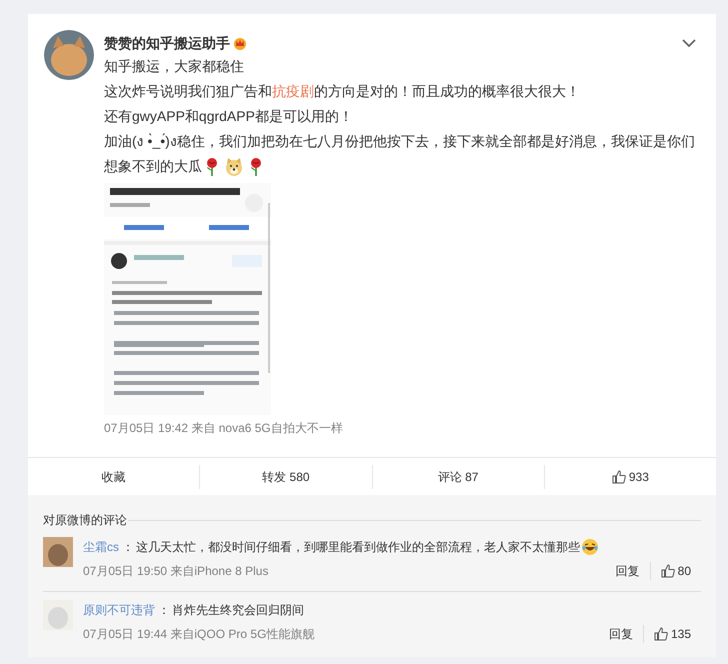 This screenshot has width=728, height=664. What do you see at coordinates (228, 116) in the screenshot?
I see `post-text: 还有gwyAPP和qgrdAPP都是可以用的！` at bounding box center [228, 116].